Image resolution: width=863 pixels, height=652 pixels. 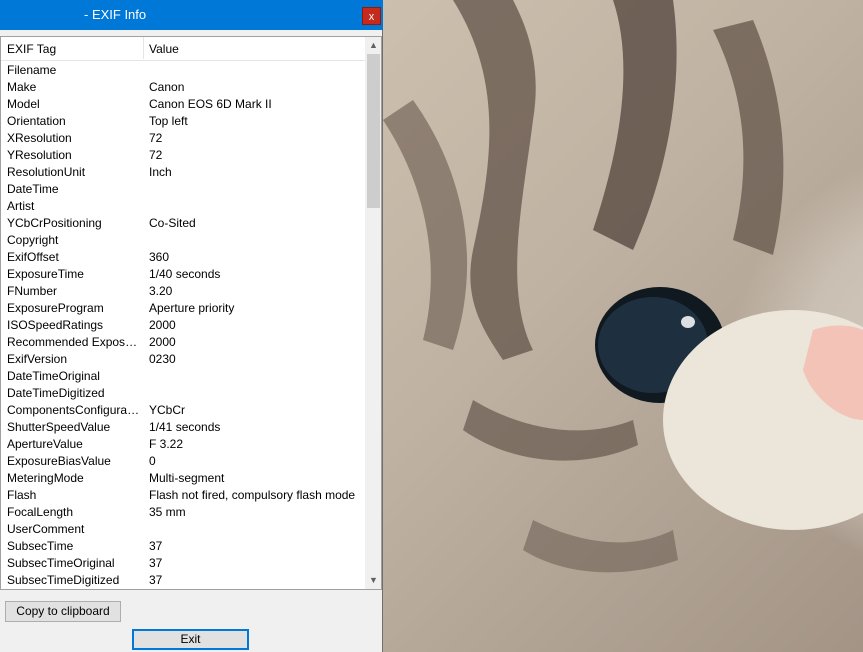 I want to click on table-row: XResolution 72, so click(x=183, y=137).